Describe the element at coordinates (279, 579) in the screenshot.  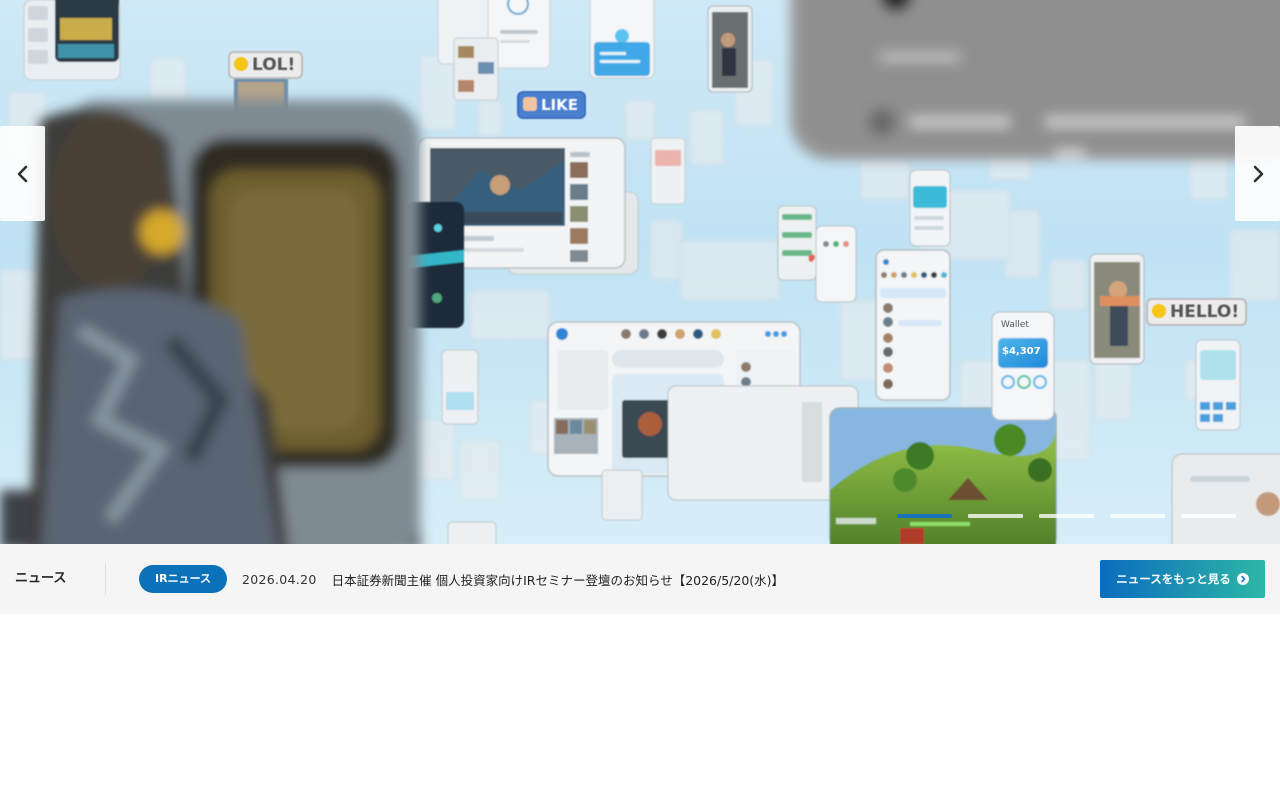
I see `news-date: 2026.04.20` at that location.